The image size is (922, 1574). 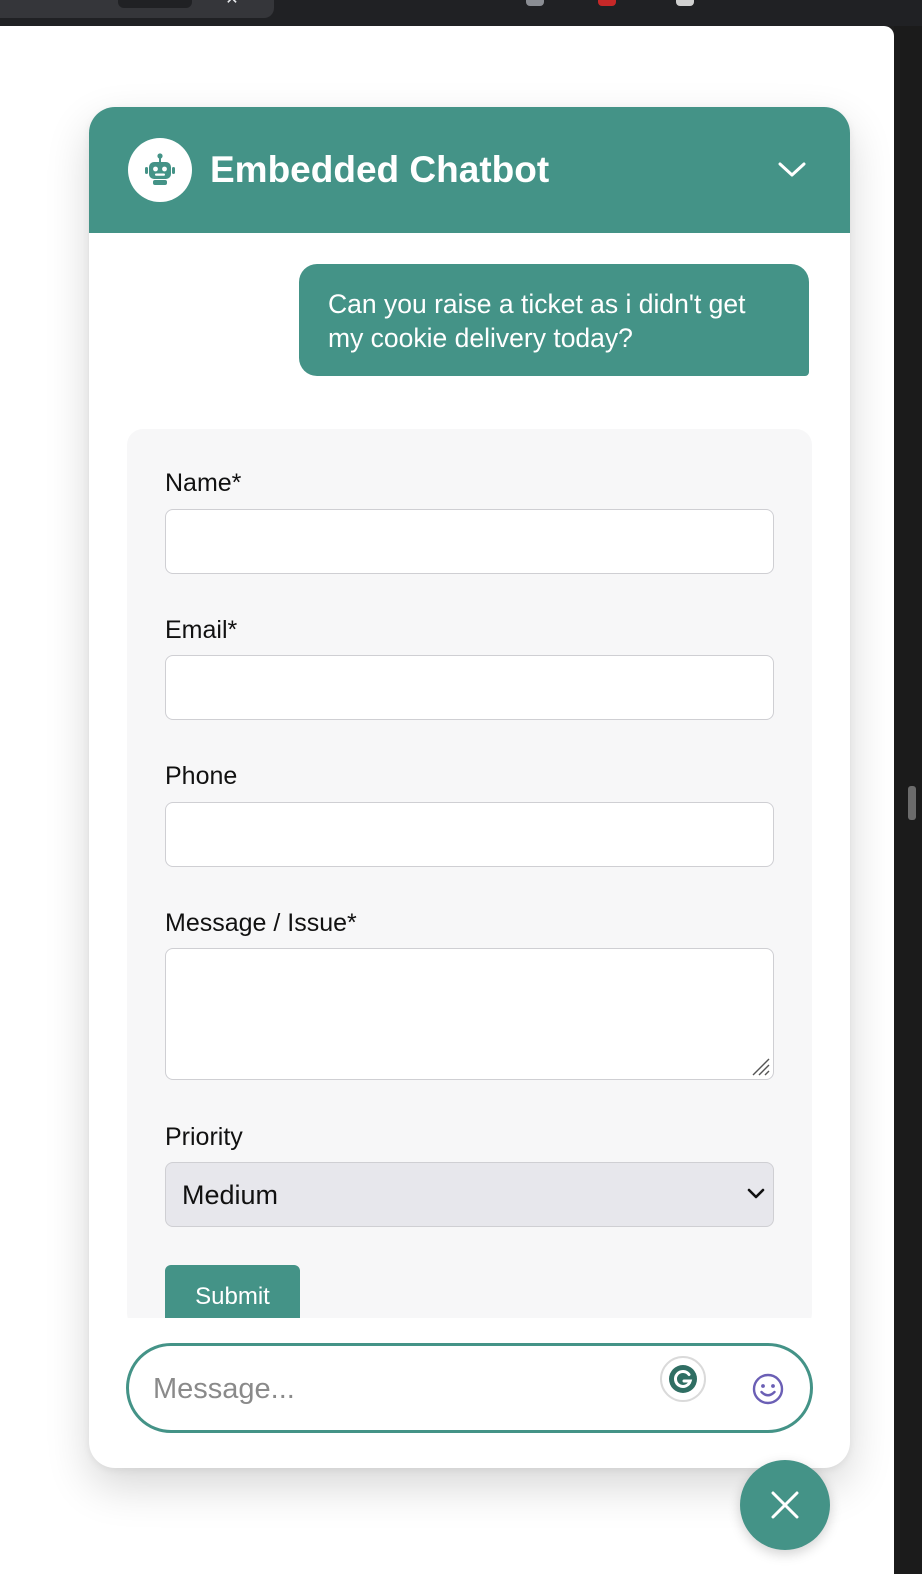 What do you see at coordinates (230, 1195) in the screenshot?
I see `priority-selected-value: Medium` at bounding box center [230, 1195].